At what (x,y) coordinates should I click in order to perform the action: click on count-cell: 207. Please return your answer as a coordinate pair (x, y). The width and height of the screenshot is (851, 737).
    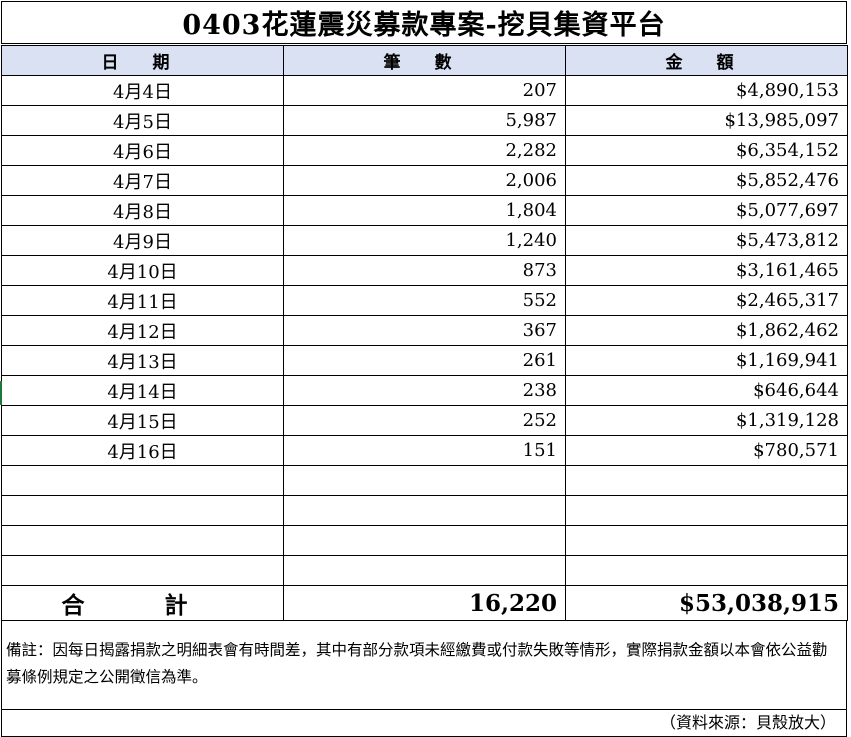
    Looking at the image, I should click on (424, 90).